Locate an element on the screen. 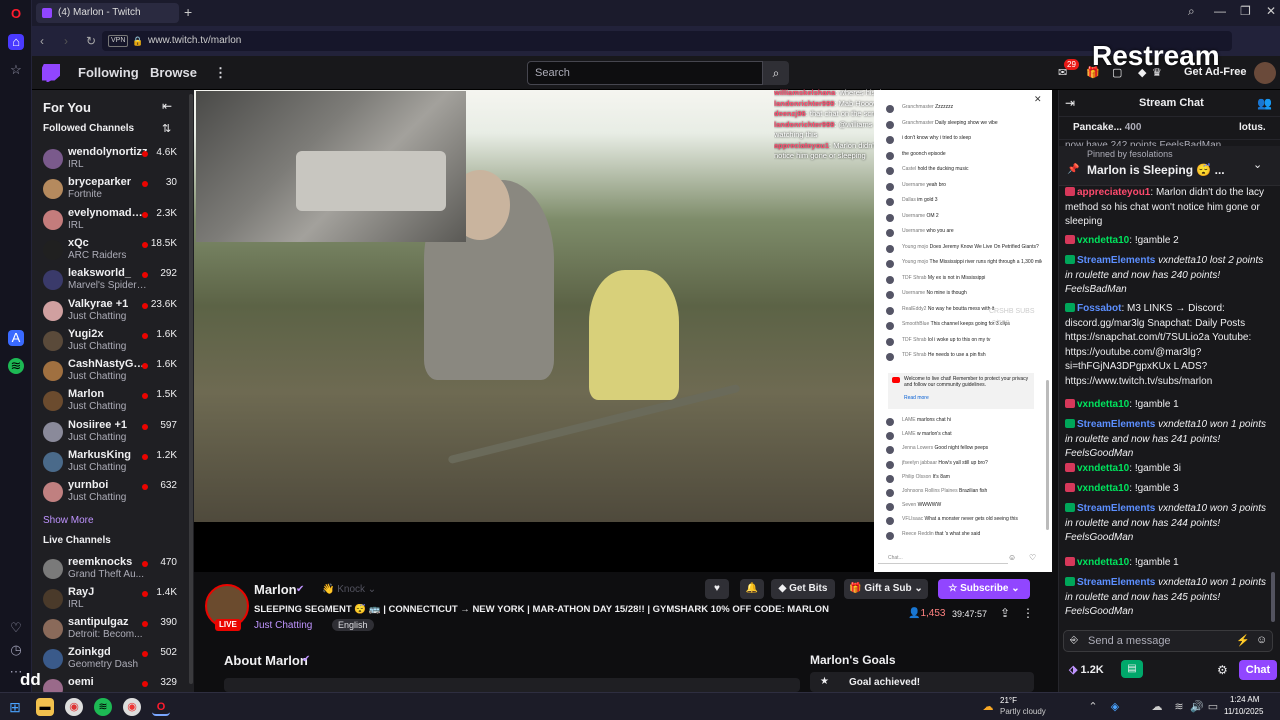  back-button: ‹ is located at coordinates (42, 41).